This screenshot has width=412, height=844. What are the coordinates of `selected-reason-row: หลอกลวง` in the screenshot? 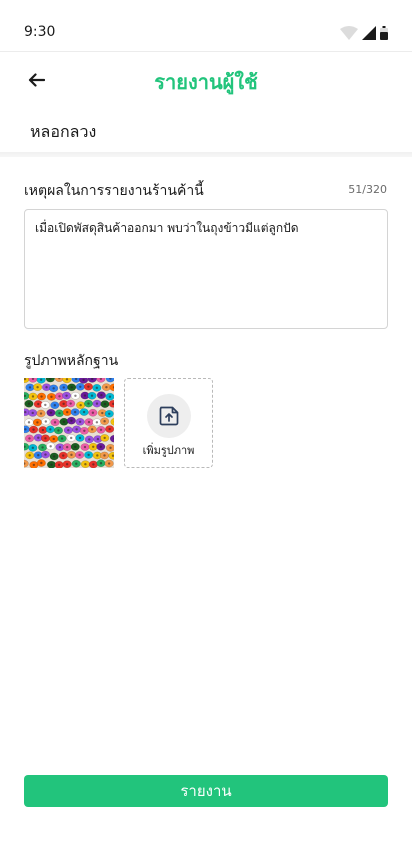 It's located at (206, 130).